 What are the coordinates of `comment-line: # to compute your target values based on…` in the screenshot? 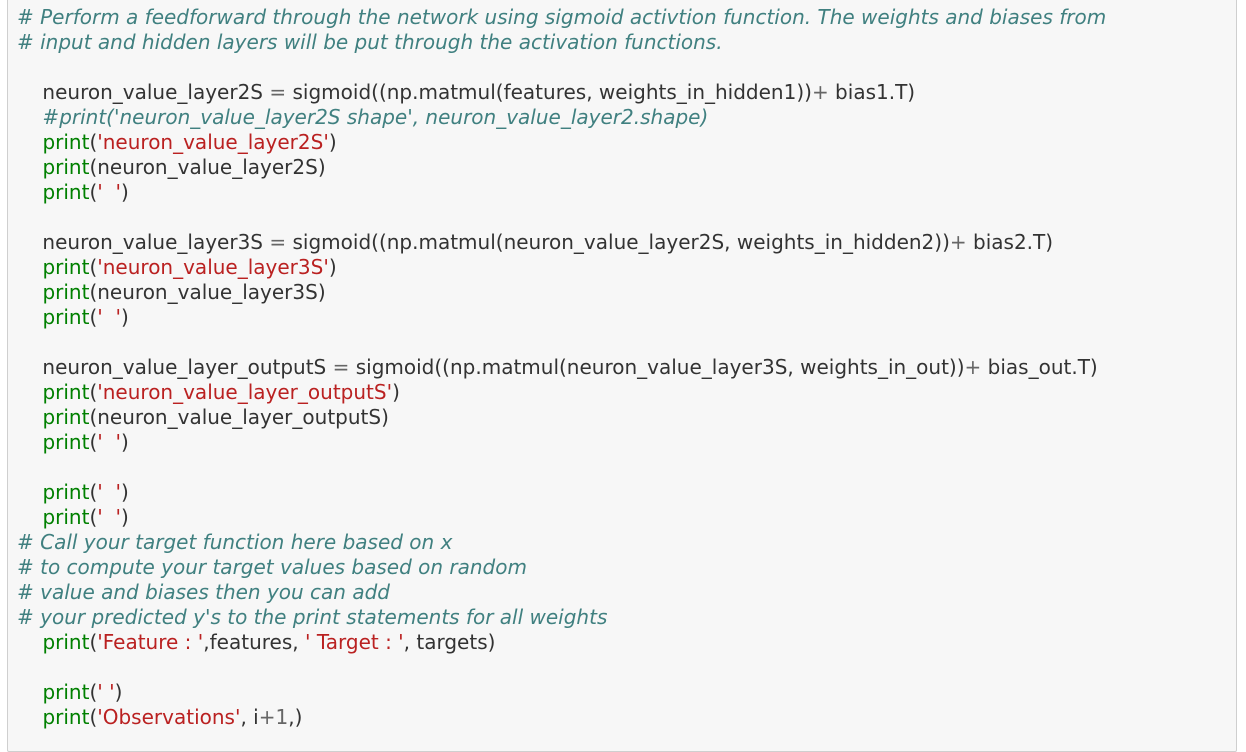 It's located at (272, 567).